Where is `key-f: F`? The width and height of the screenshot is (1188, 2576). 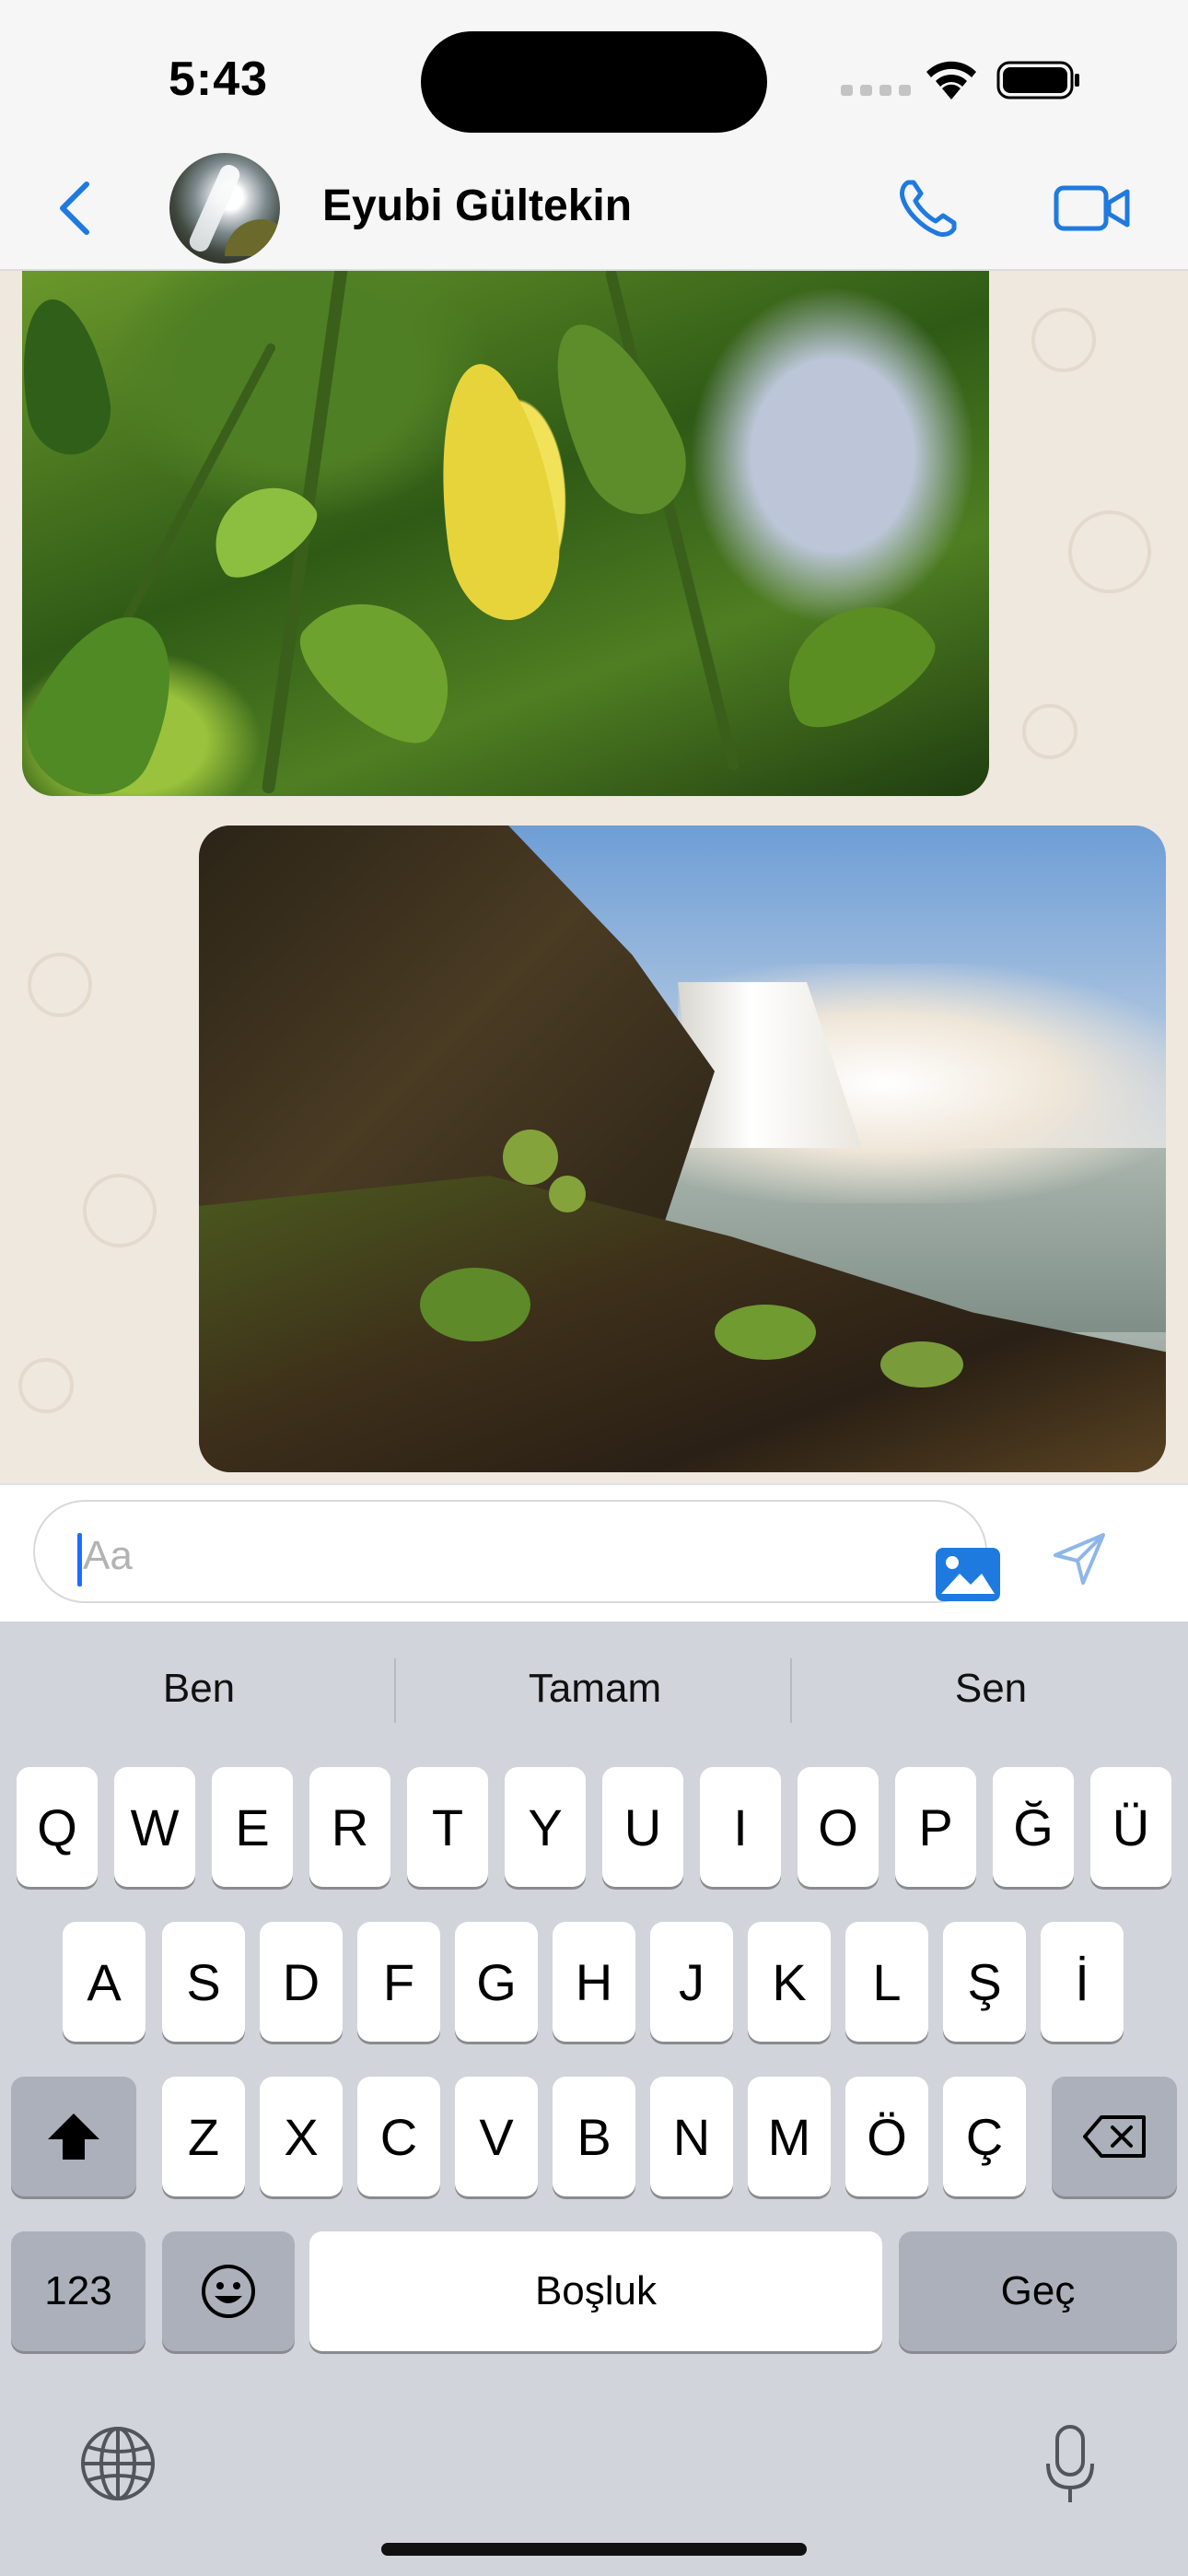 key-f: F is located at coordinates (398, 1982).